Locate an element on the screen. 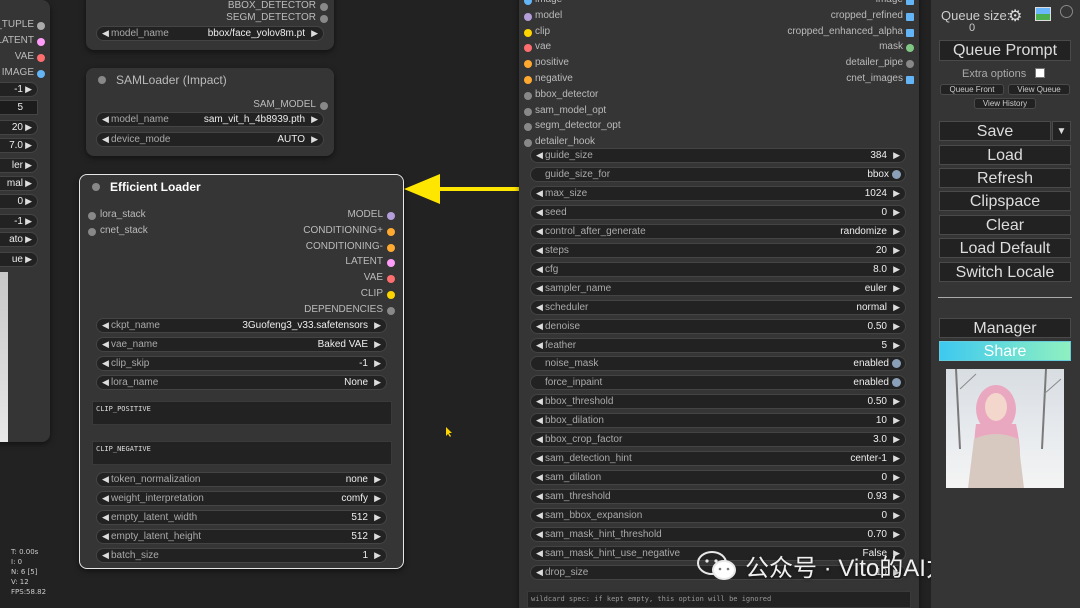 This screenshot has height=608, width=1080. device-mode-widget: ◀ device_mode AUTO ▶ is located at coordinates (210, 139).